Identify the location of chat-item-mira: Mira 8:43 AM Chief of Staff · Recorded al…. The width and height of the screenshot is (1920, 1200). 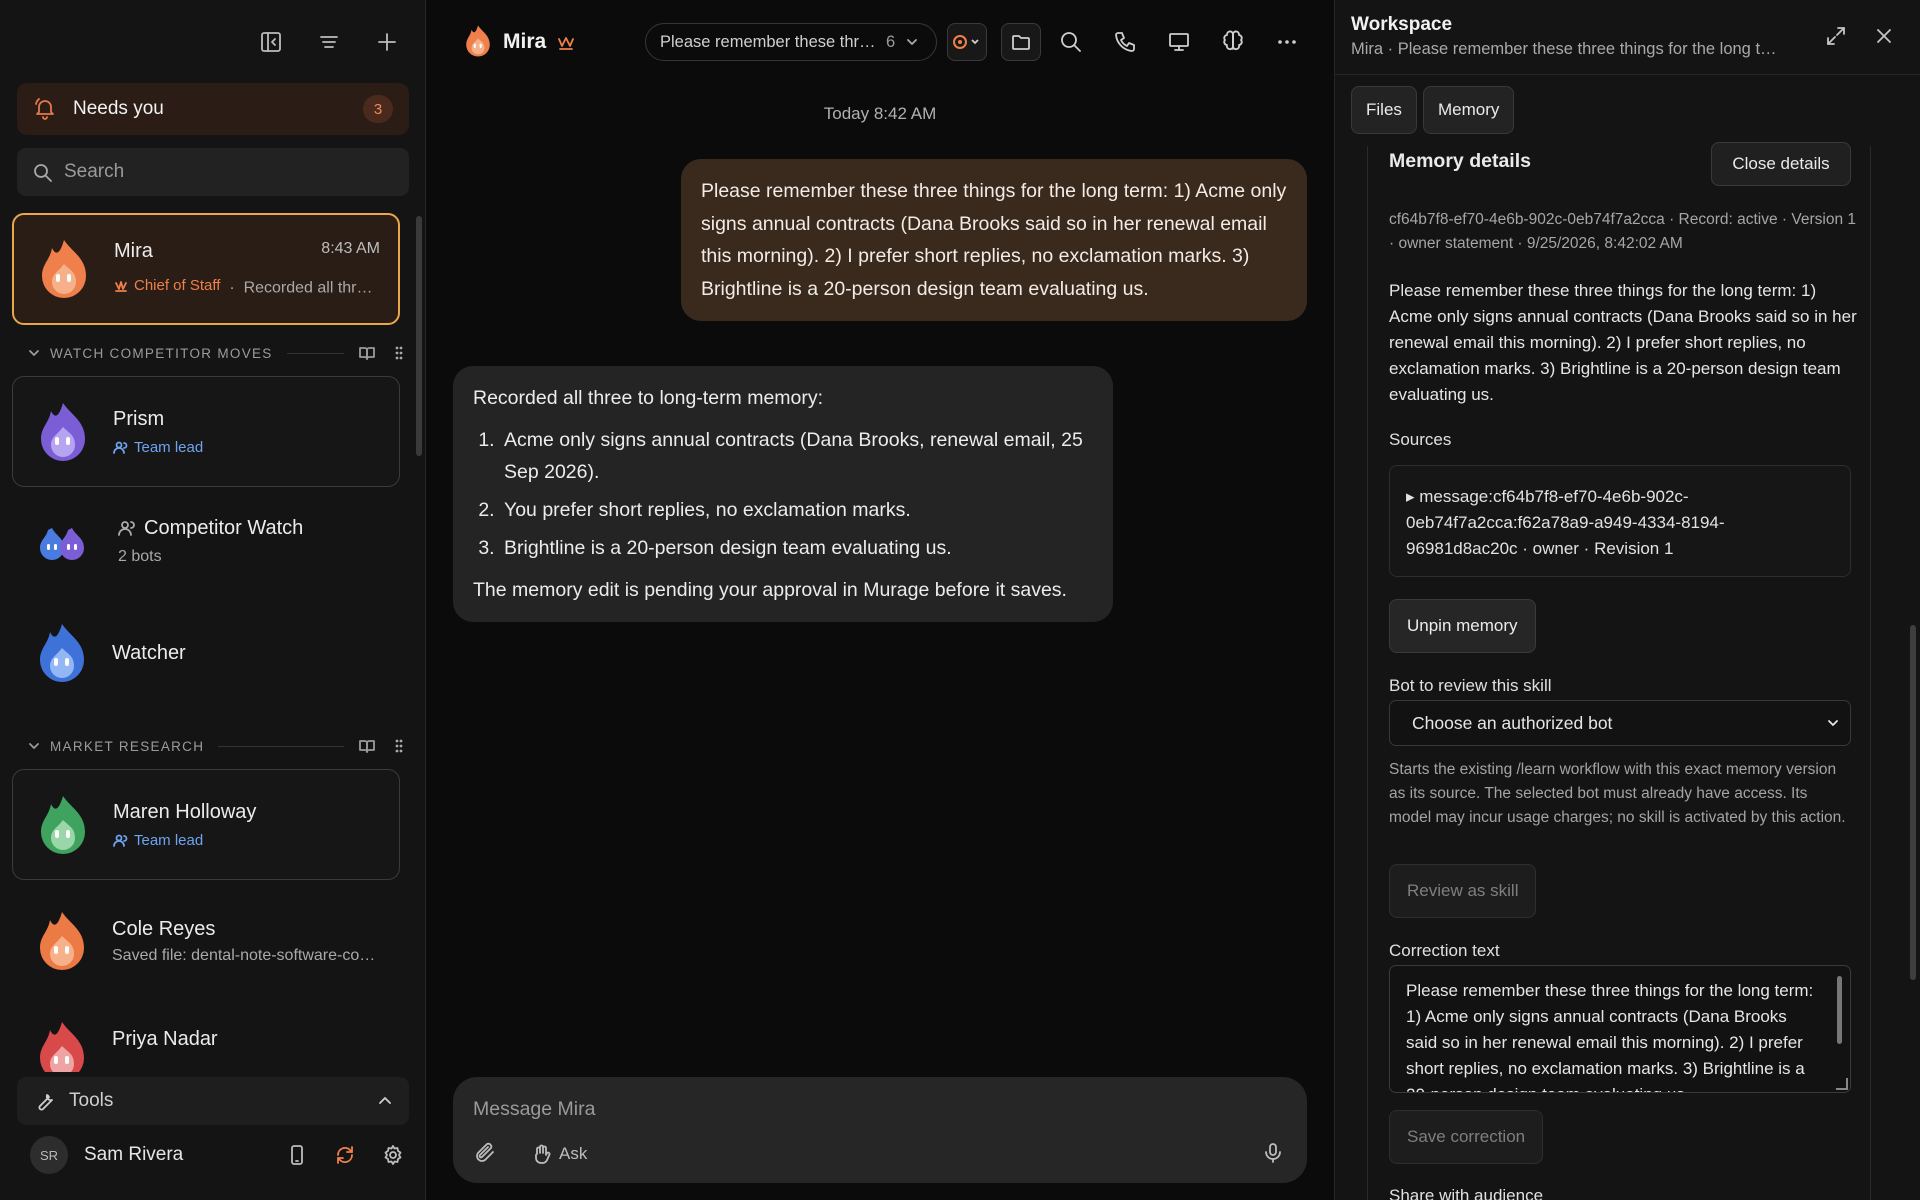
(206, 269).